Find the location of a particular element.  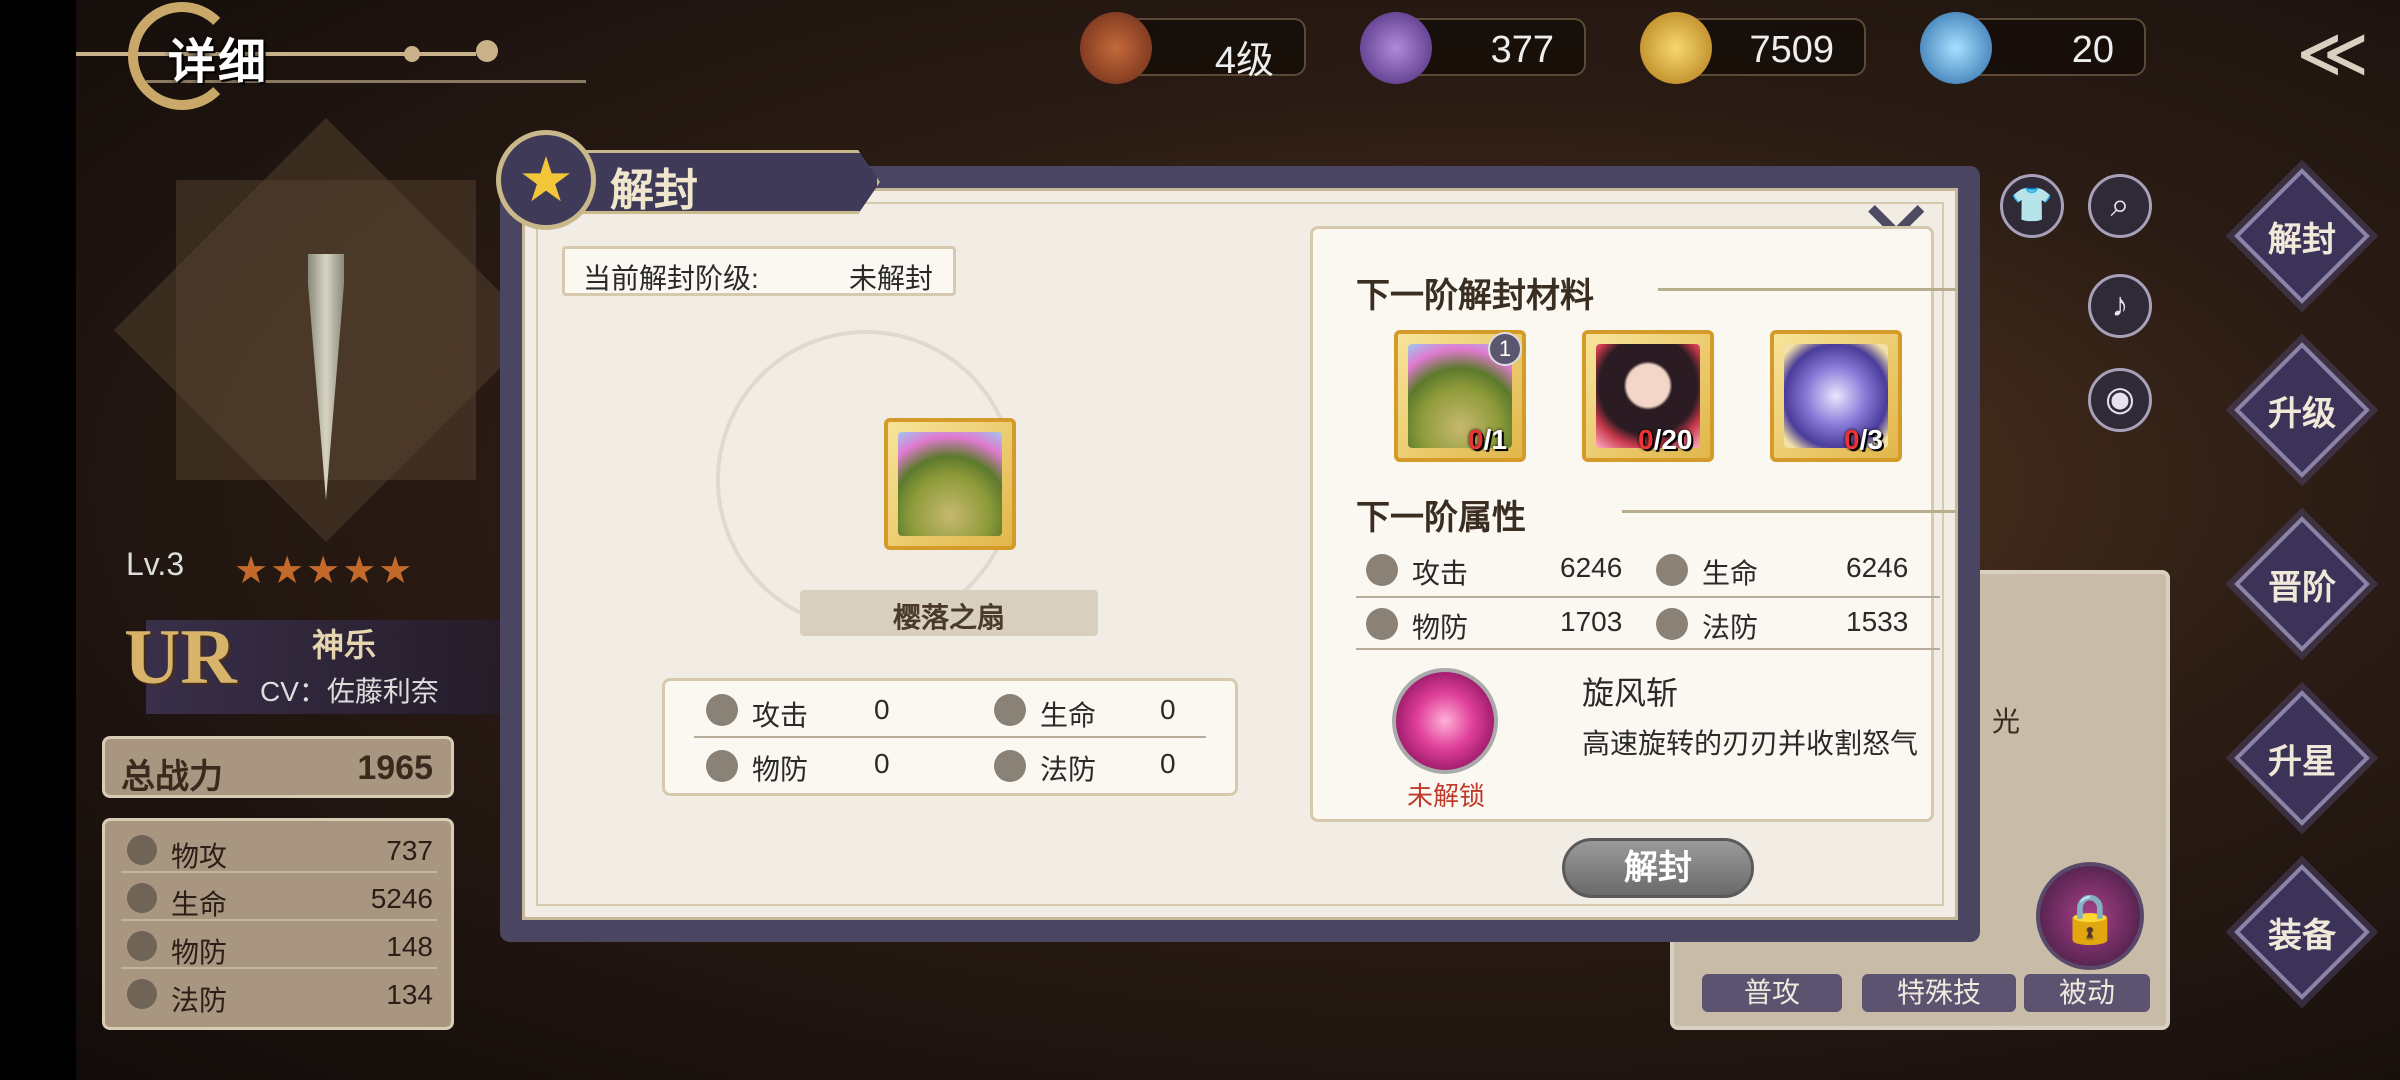

unseal-side-button: 解封 is located at coordinates (2302, 236).